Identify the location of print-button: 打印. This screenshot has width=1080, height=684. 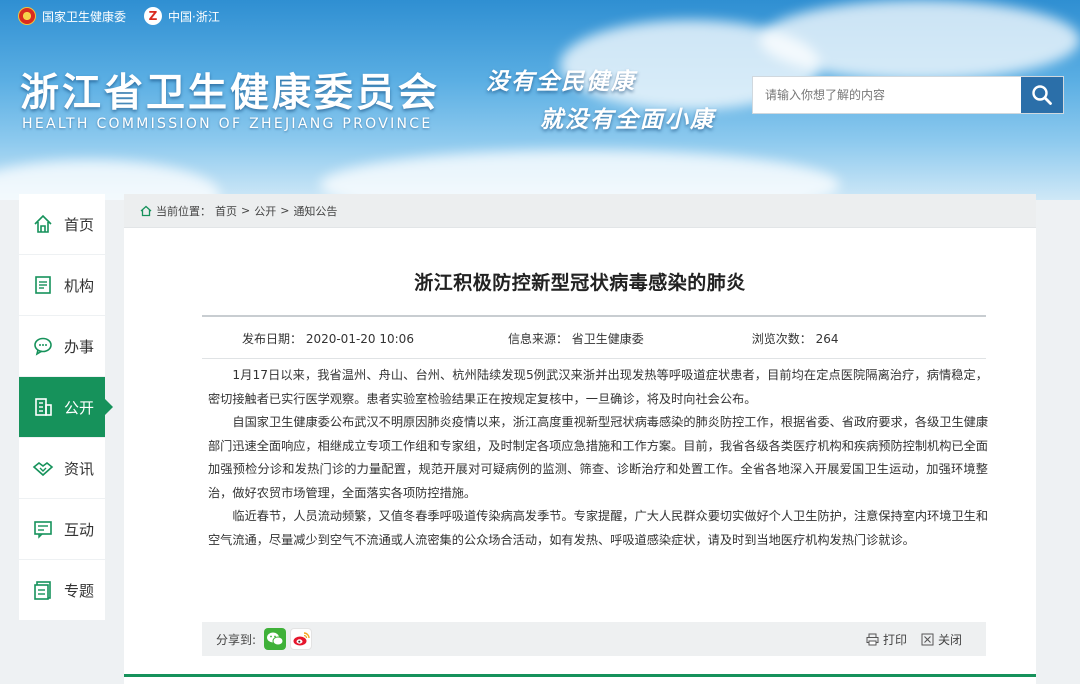
(886, 639).